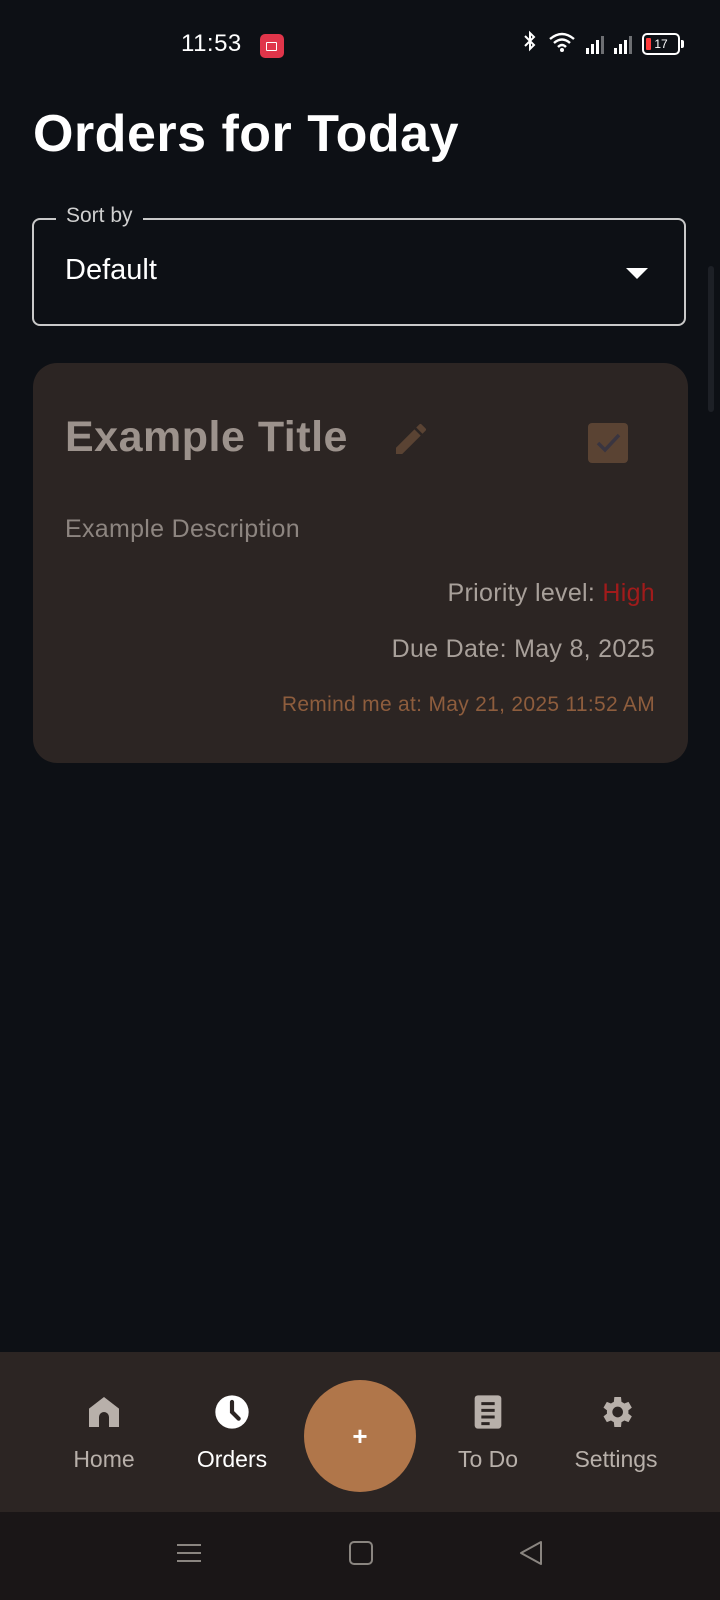  What do you see at coordinates (182, 529) in the screenshot?
I see `order-description: Example Description` at bounding box center [182, 529].